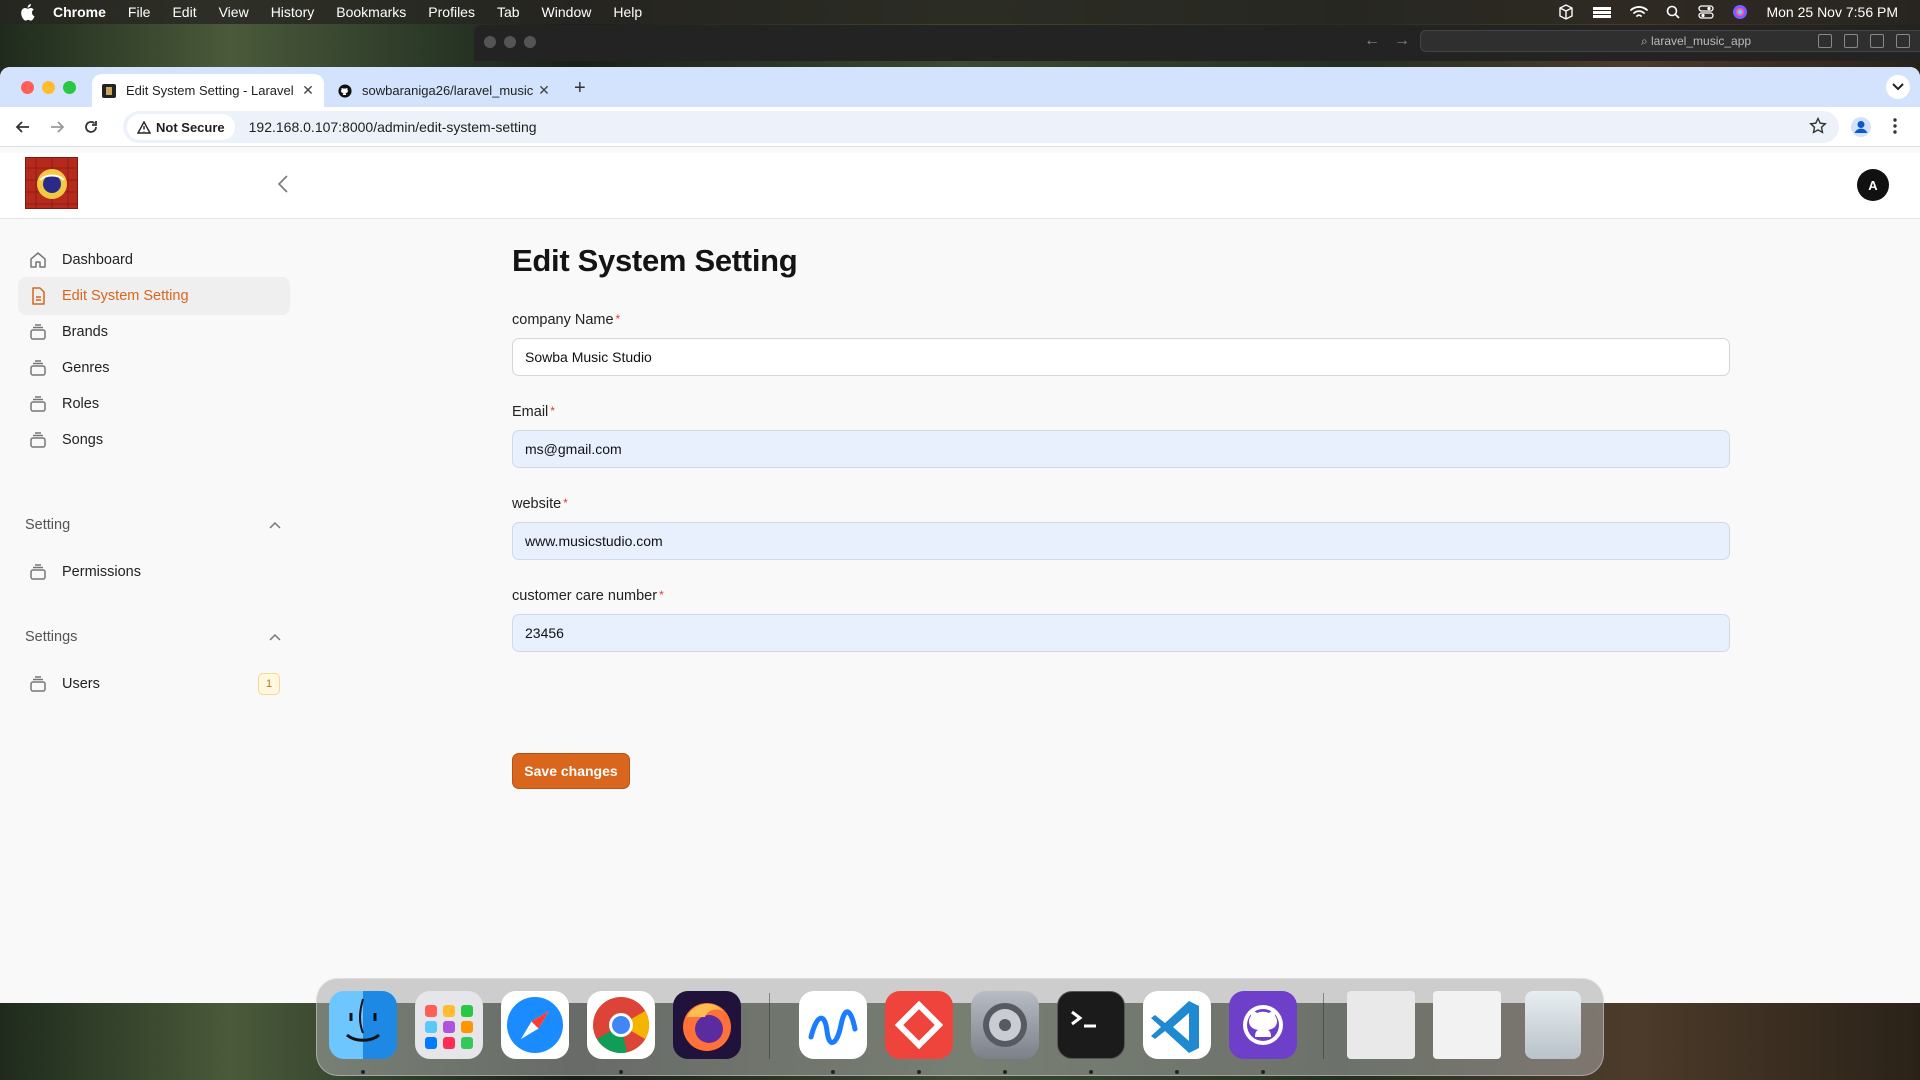 Image resolution: width=1920 pixels, height=1080 pixels. Describe the element at coordinates (154, 440) in the screenshot. I see `sidebar-item-songs: Songs` at that location.